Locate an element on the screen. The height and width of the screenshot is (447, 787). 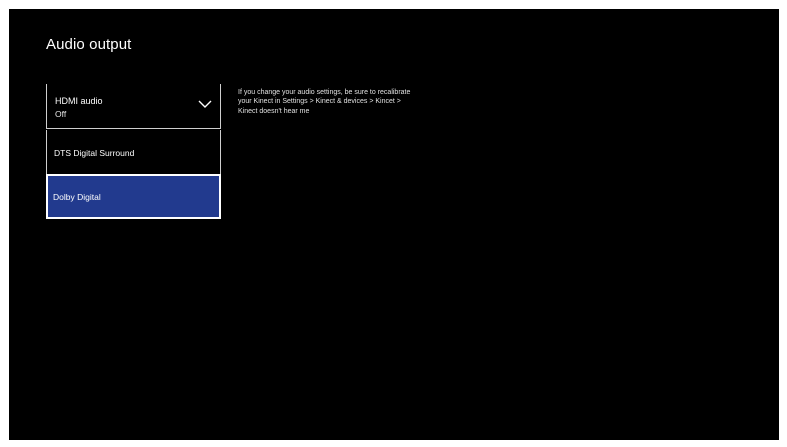
option-label: DTS Digital Surround is located at coordinates (94, 153).